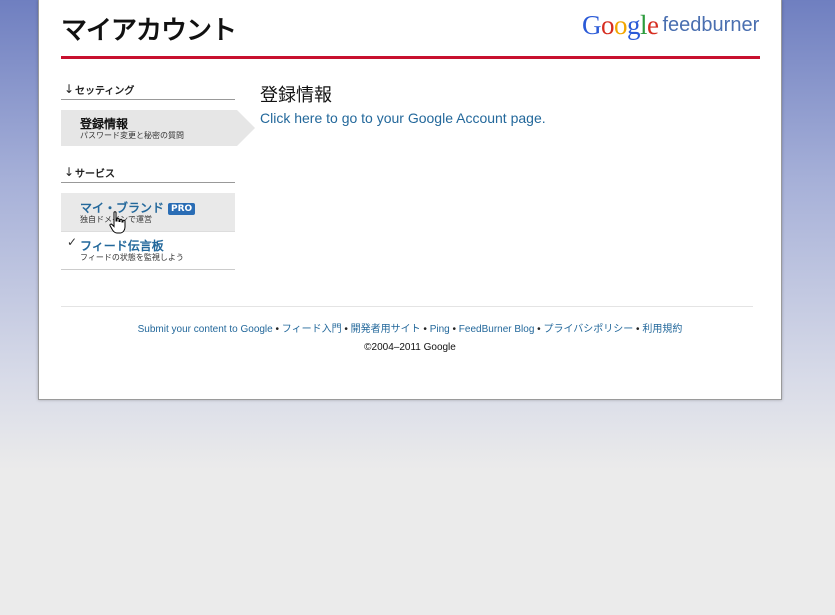 This screenshot has width=835, height=615. What do you see at coordinates (158, 128) in the screenshot?
I see `sidebar-item-registration: 登録情報 パスワード変更と秘密の質問` at bounding box center [158, 128].